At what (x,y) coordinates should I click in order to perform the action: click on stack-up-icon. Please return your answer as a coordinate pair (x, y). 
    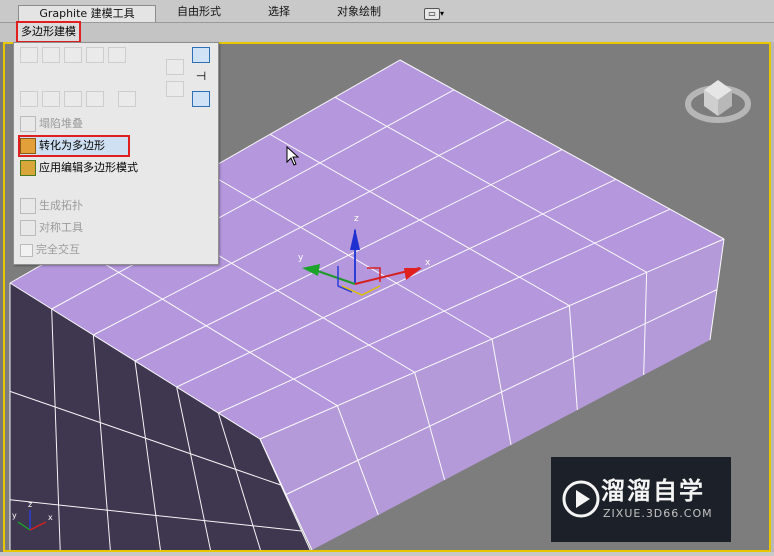
    Looking at the image, I should click on (175, 67).